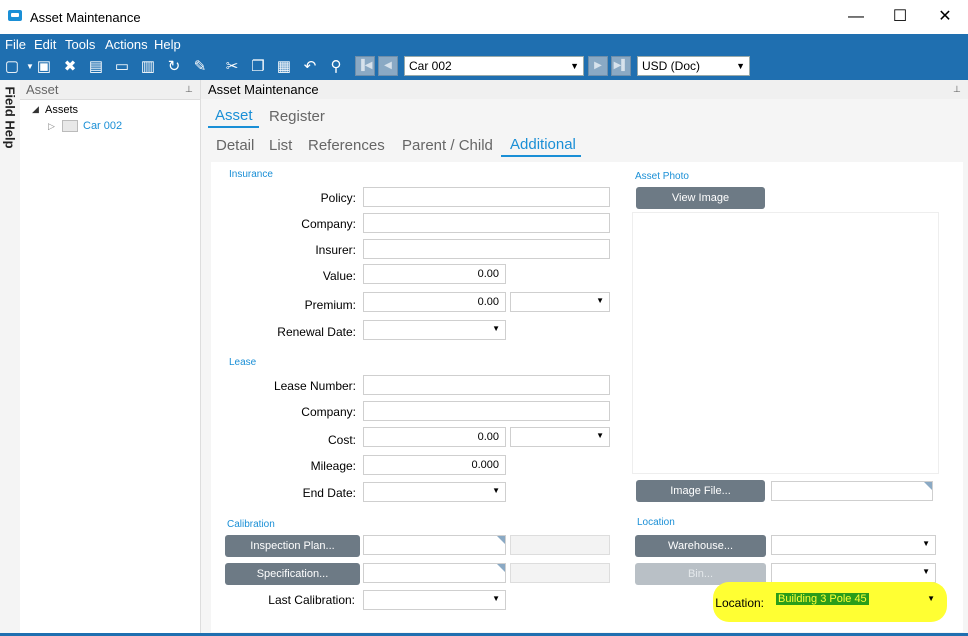  I want to click on value-field: 0.00, so click(434, 274).